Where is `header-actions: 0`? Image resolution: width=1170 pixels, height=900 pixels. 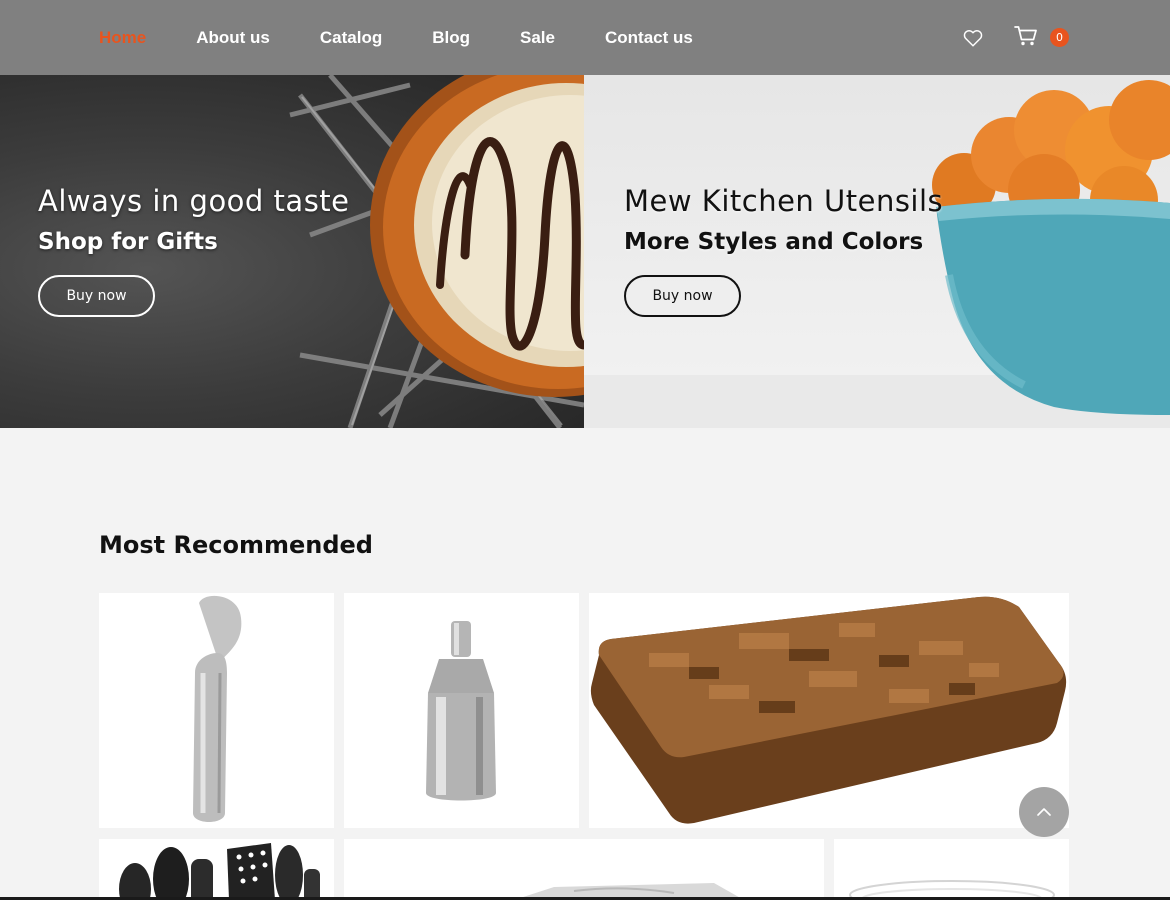 header-actions: 0 is located at coordinates (1016, 37).